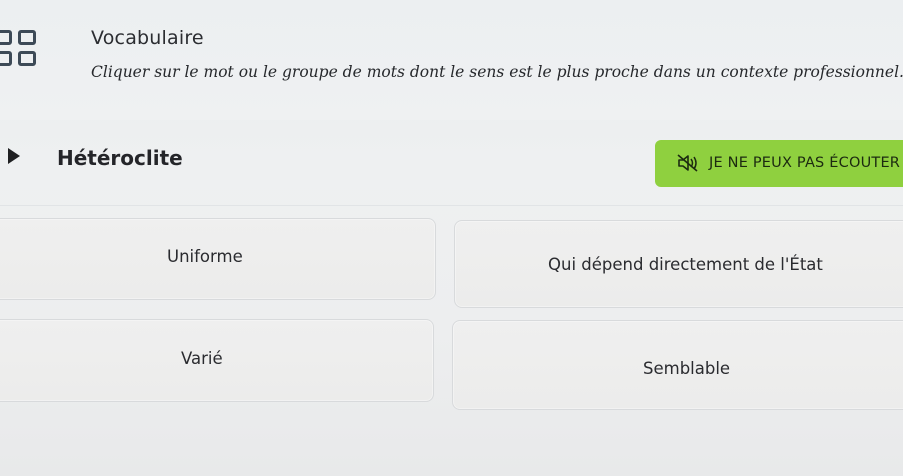 This screenshot has width=903, height=476. I want to click on answer-option-qui-depend-etat: Qui dépend directement de l'État, so click(678, 264).